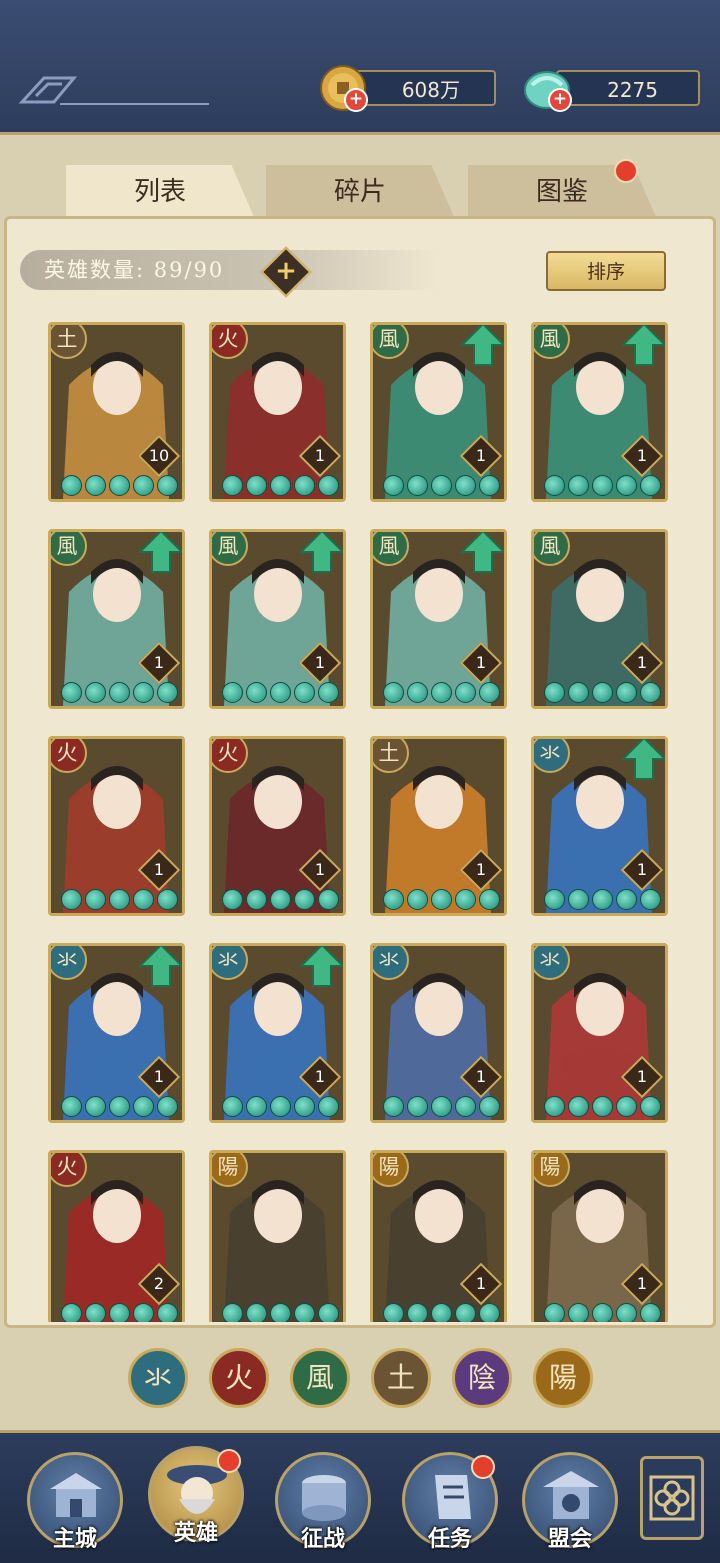 The image size is (720, 1563). I want to click on expand-capacity-button: +, so click(286, 272).